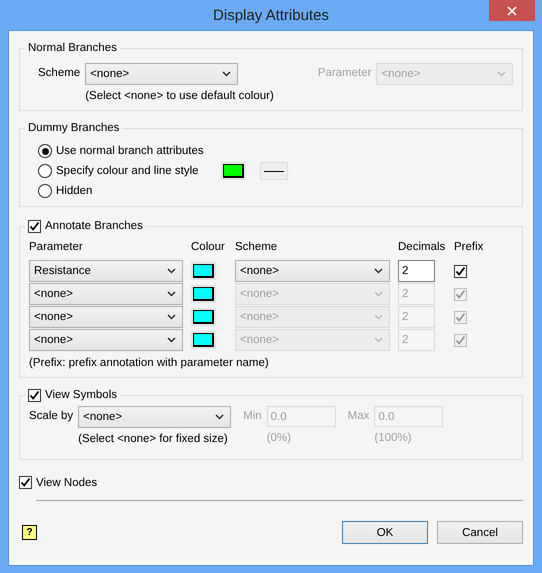 Image resolution: width=542 pixels, height=573 pixels. What do you see at coordinates (256, 247) in the screenshot?
I see `column-header: Scheme` at bounding box center [256, 247].